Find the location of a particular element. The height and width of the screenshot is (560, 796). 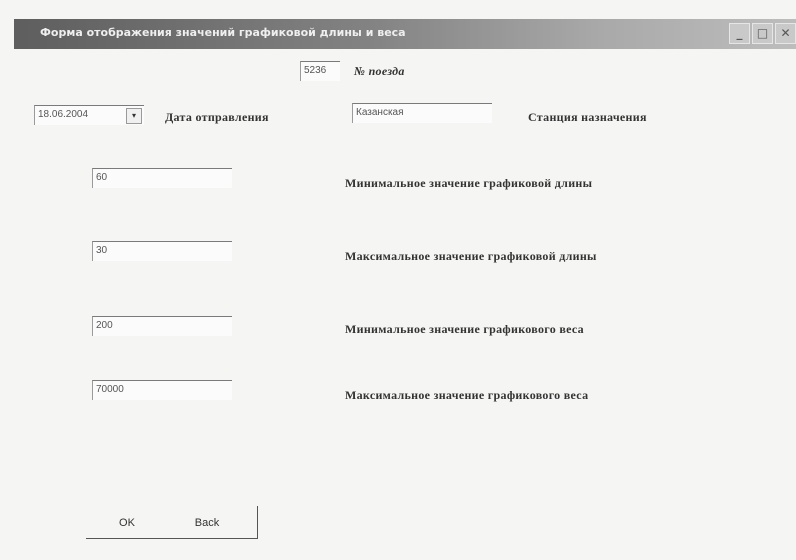

buttons-underline is located at coordinates (172, 538).